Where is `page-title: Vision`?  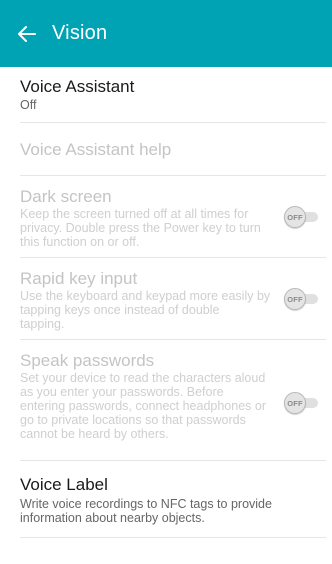
page-title: Vision is located at coordinates (80, 33).